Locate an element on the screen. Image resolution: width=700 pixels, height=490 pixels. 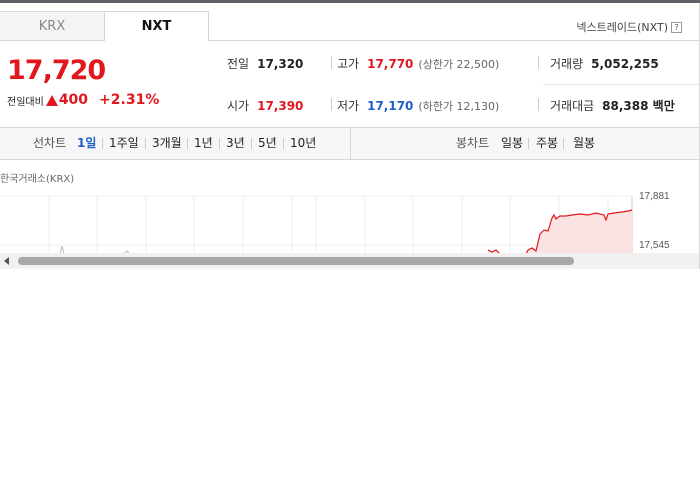
stat-value: 17,770 is located at coordinates (390, 63).